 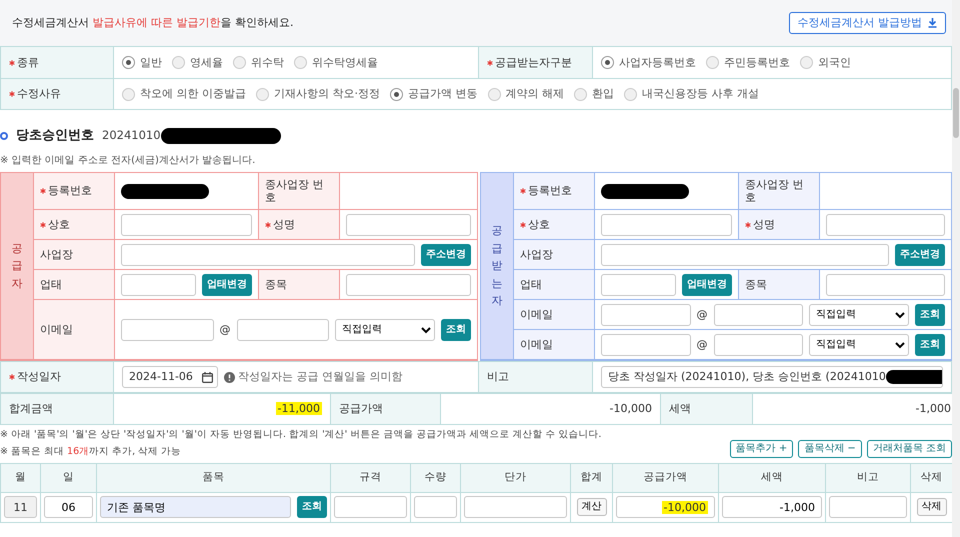 I want to click on tax-field: -1,000, so click(x=772, y=507).